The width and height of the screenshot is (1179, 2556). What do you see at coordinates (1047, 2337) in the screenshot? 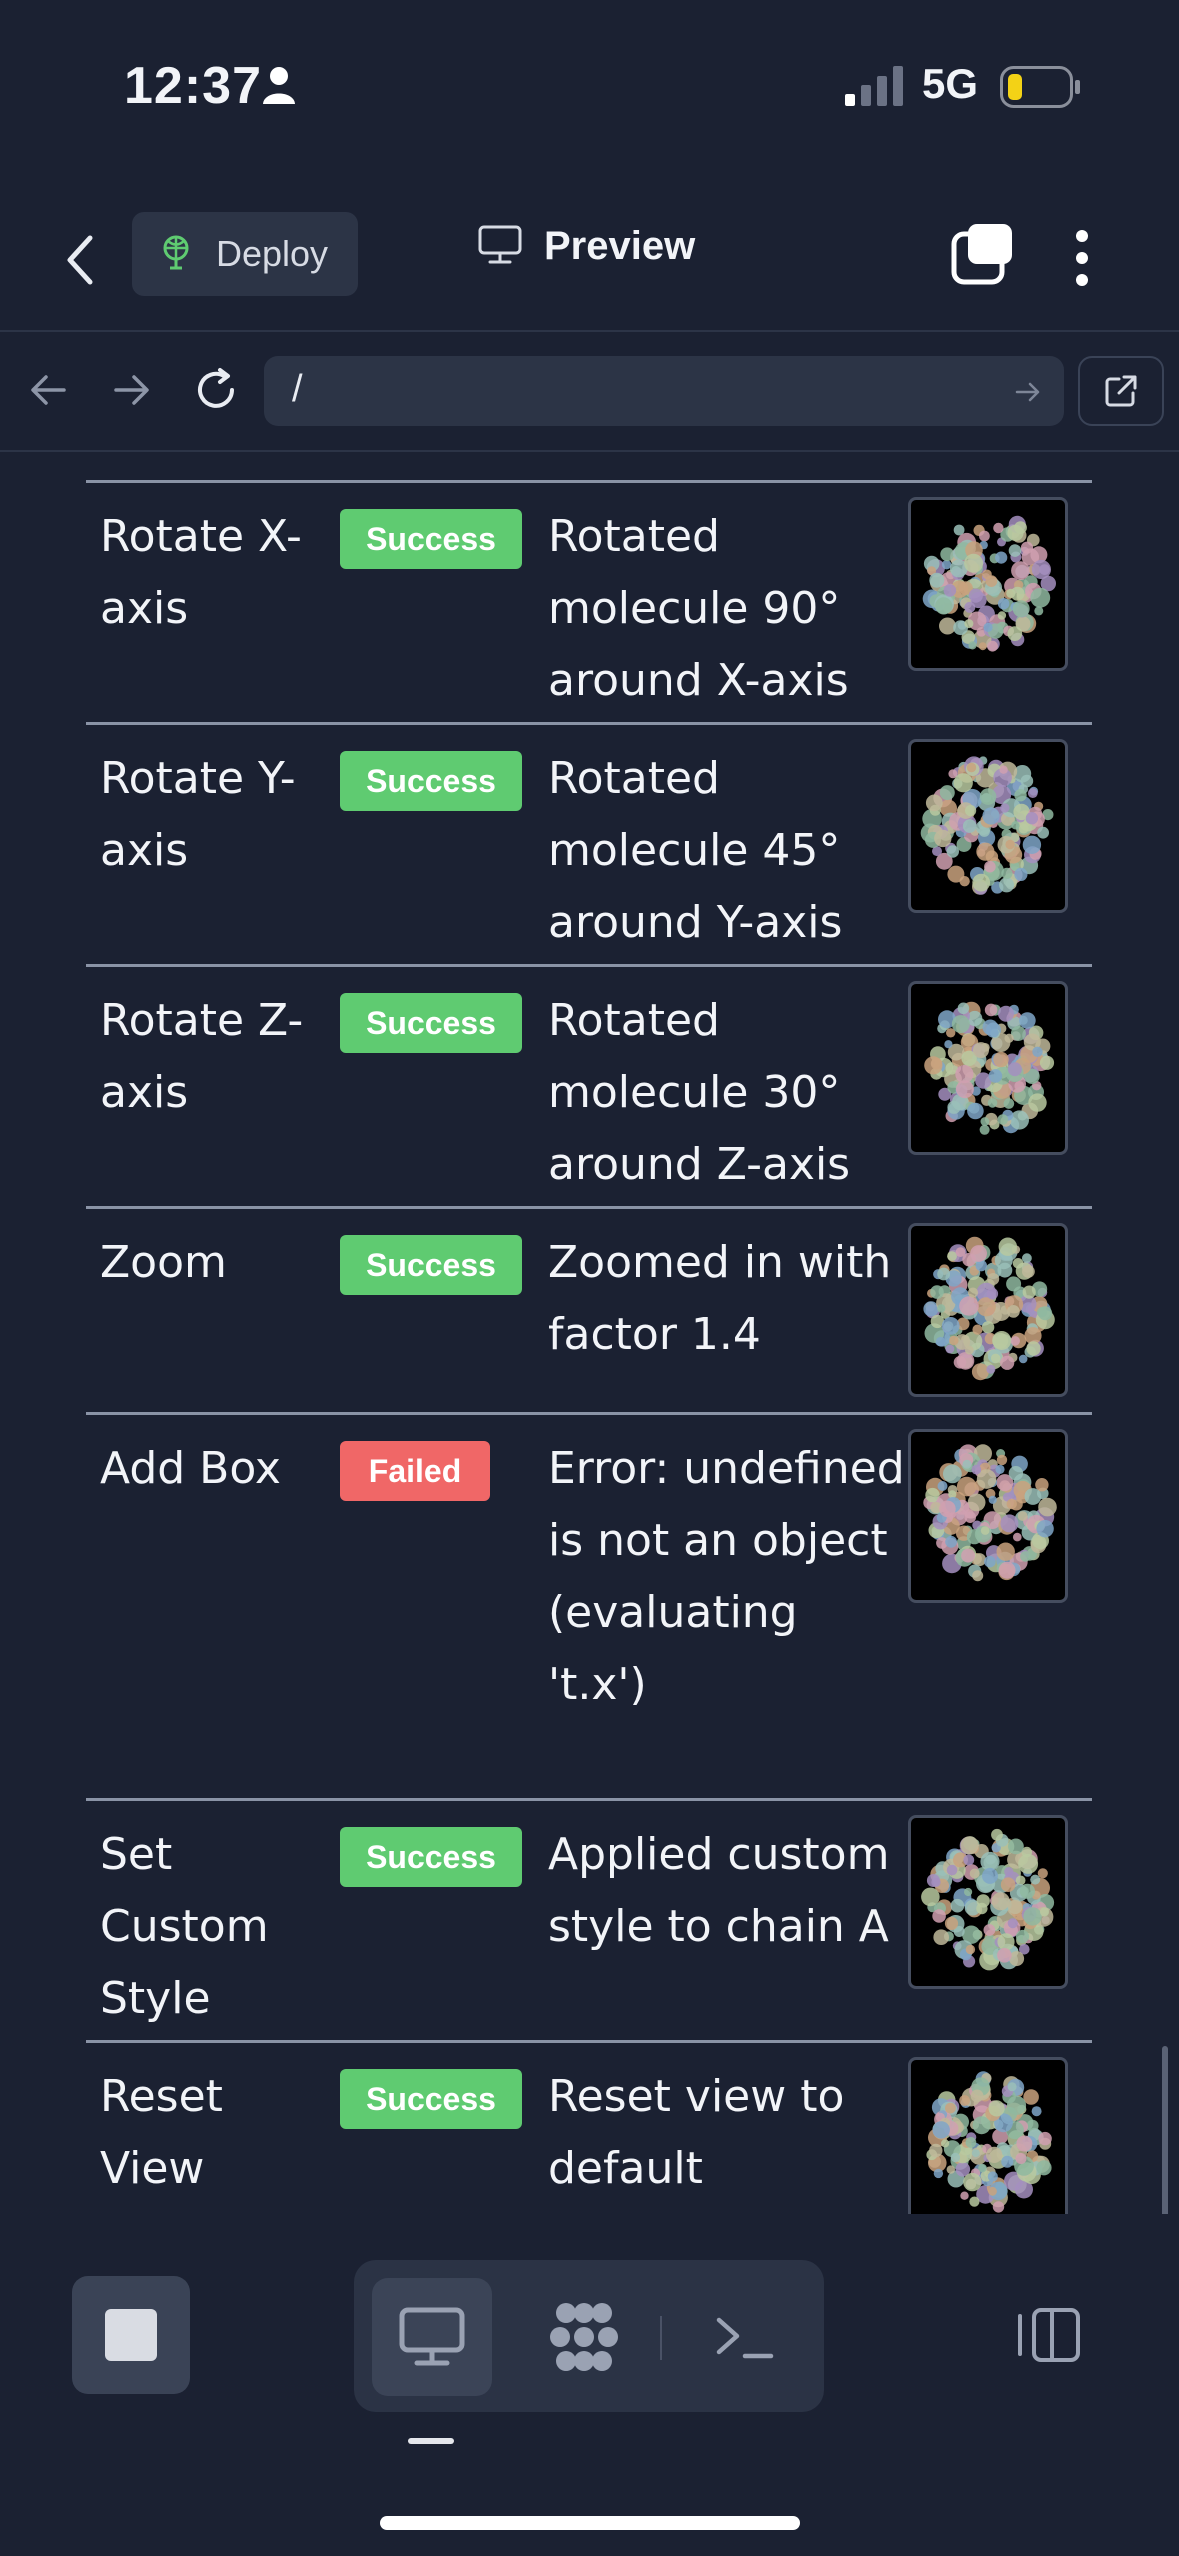
I see `panel-icon` at bounding box center [1047, 2337].